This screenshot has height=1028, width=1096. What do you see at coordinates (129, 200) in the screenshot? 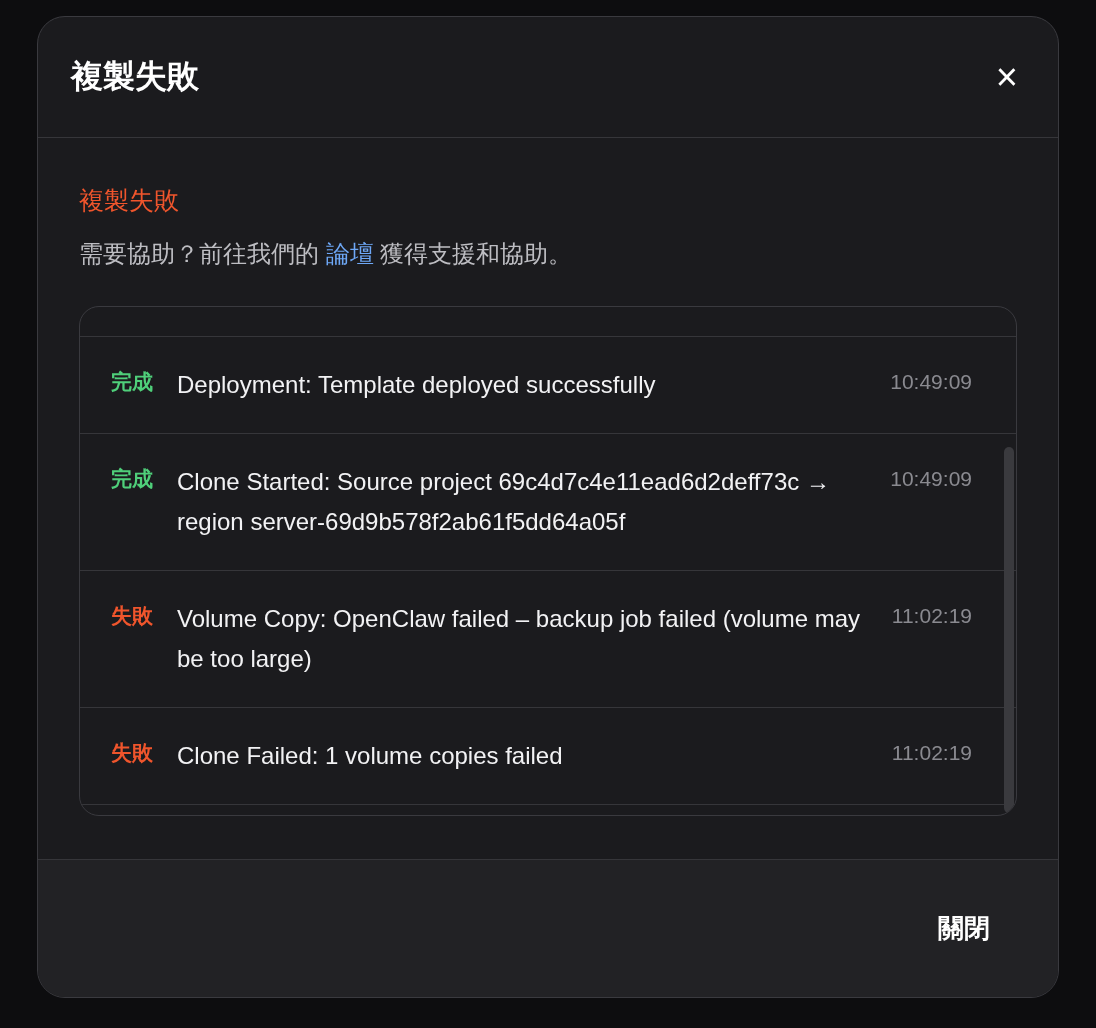
I see `error-title: 複製失敗` at bounding box center [129, 200].